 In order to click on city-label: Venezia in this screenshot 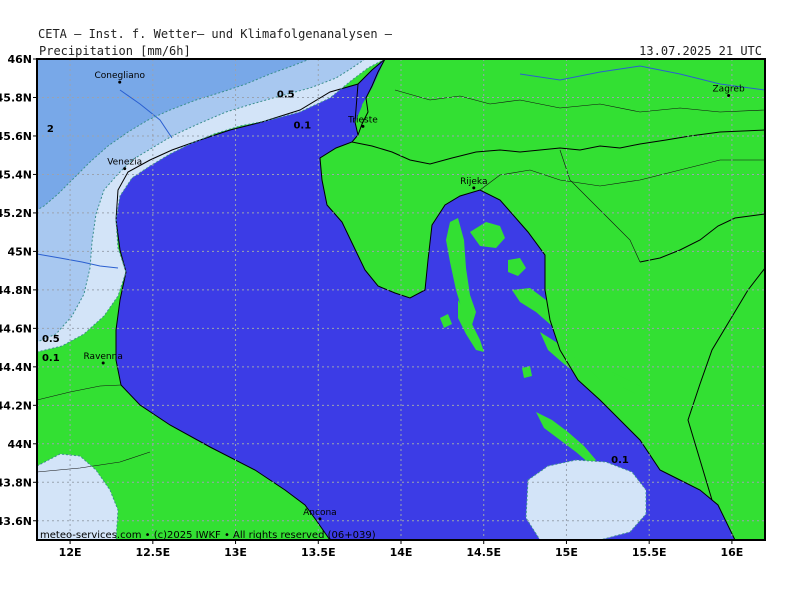, I will do `click(124, 163)`.